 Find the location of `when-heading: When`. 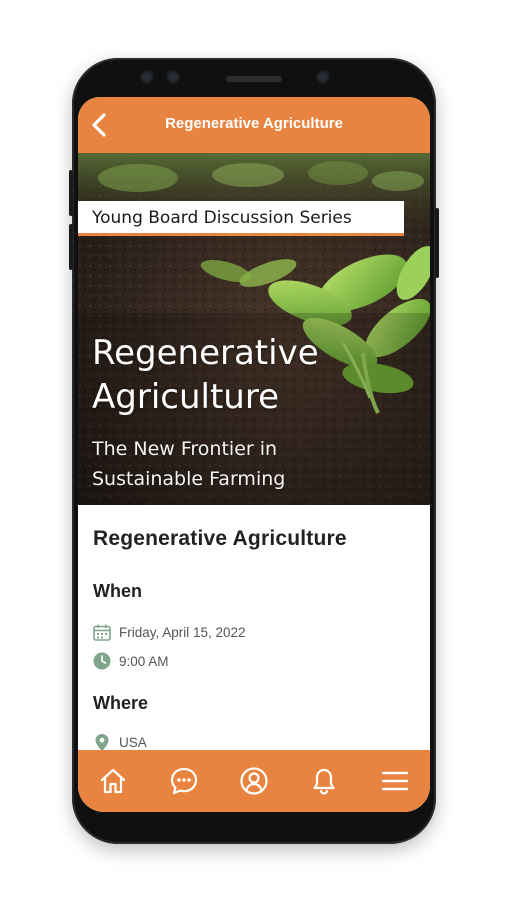

when-heading: When is located at coordinates (117, 591).